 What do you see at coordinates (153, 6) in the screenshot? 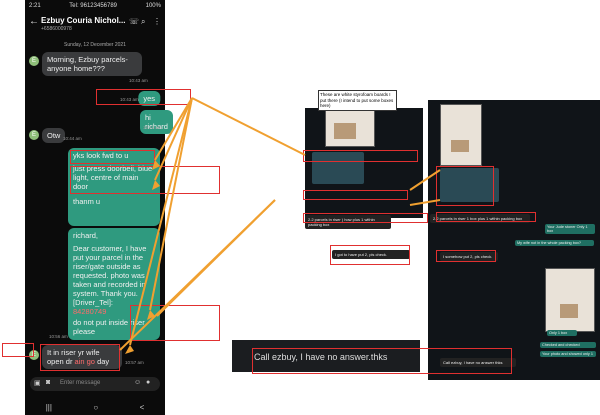
I see `battery-level: 100%` at bounding box center [153, 6].